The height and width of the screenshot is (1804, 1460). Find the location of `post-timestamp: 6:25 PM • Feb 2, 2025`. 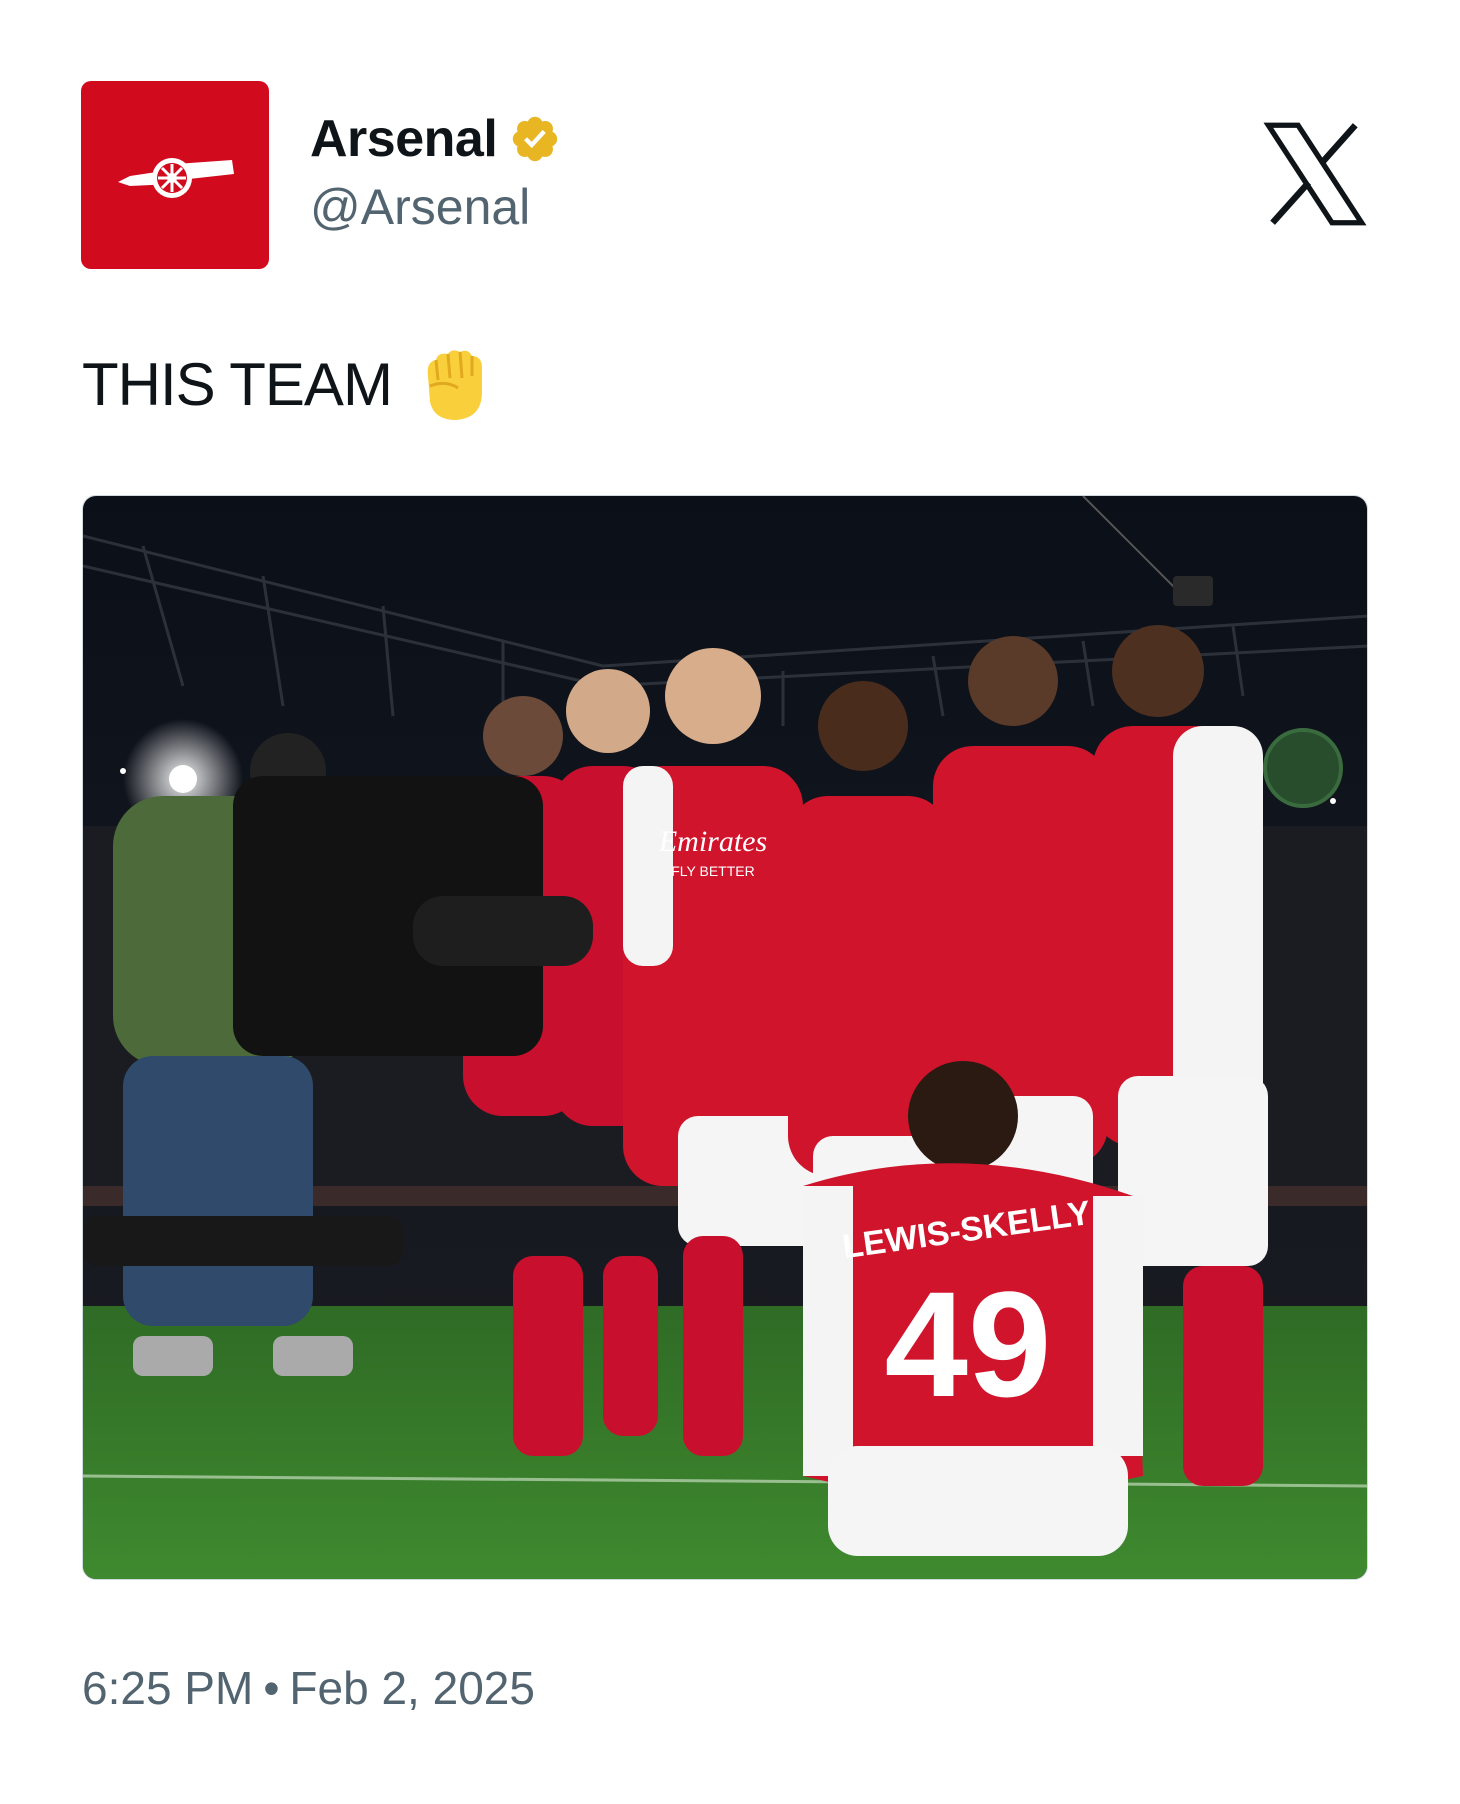

post-timestamp: 6:25 PM • Feb 2, 2025 is located at coordinates (308, 1688).